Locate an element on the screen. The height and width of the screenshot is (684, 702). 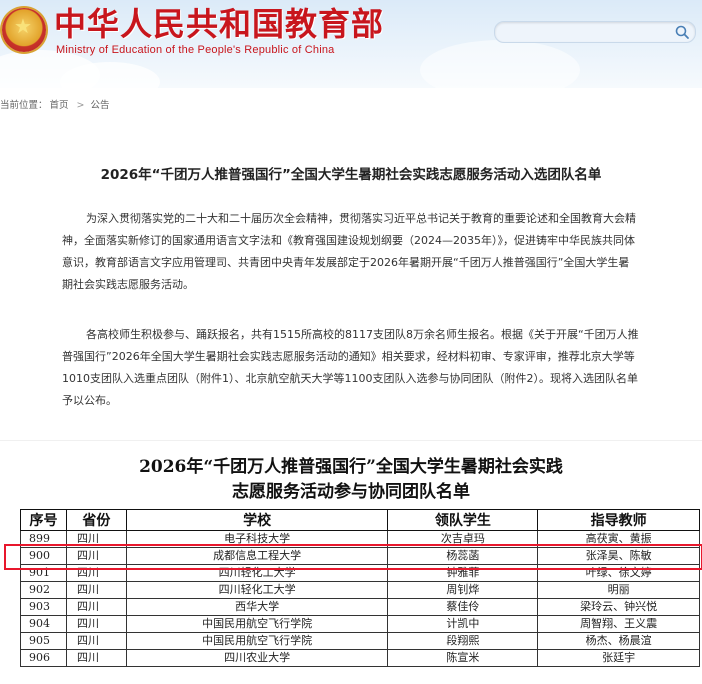
cell-advisor: 明丽 is located at coordinates (618, 590).